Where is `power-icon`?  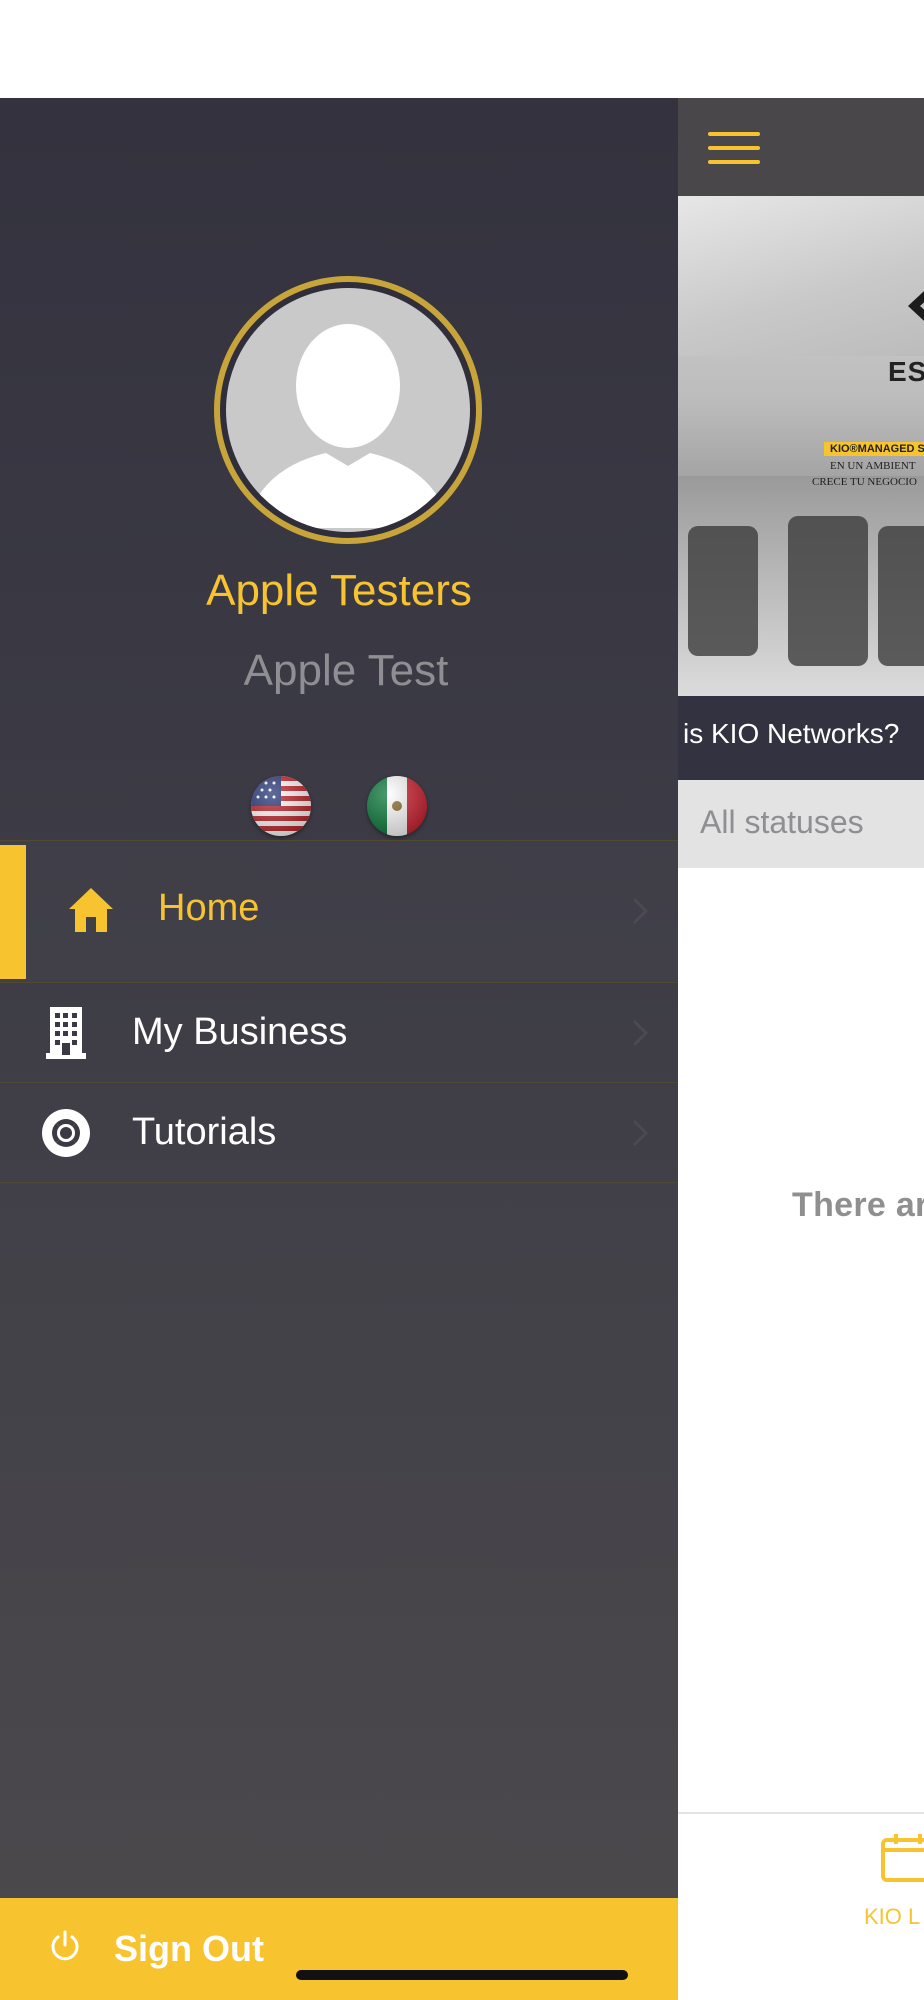
power-icon is located at coordinates (65, 1945).